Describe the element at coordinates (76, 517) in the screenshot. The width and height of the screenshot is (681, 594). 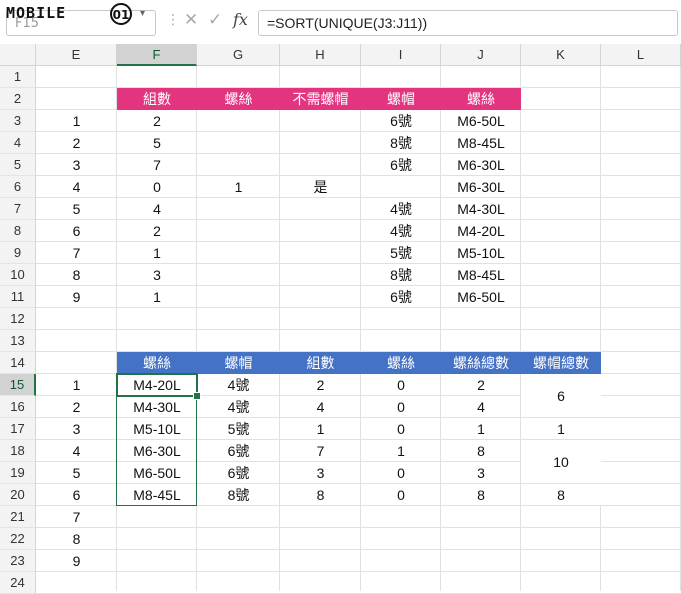
I see `extra-index-cell: 7` at that location.